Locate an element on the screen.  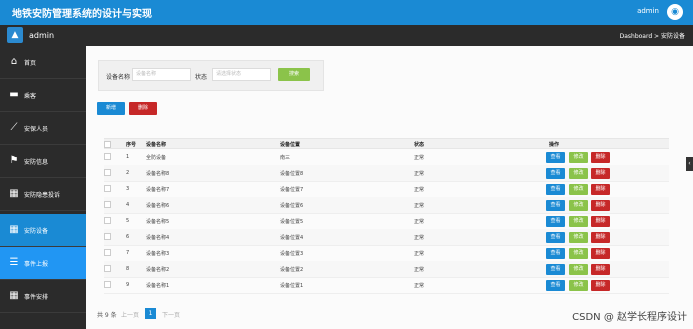
cell-device-location: 设备位置7 is located at coordinates (292, 190).